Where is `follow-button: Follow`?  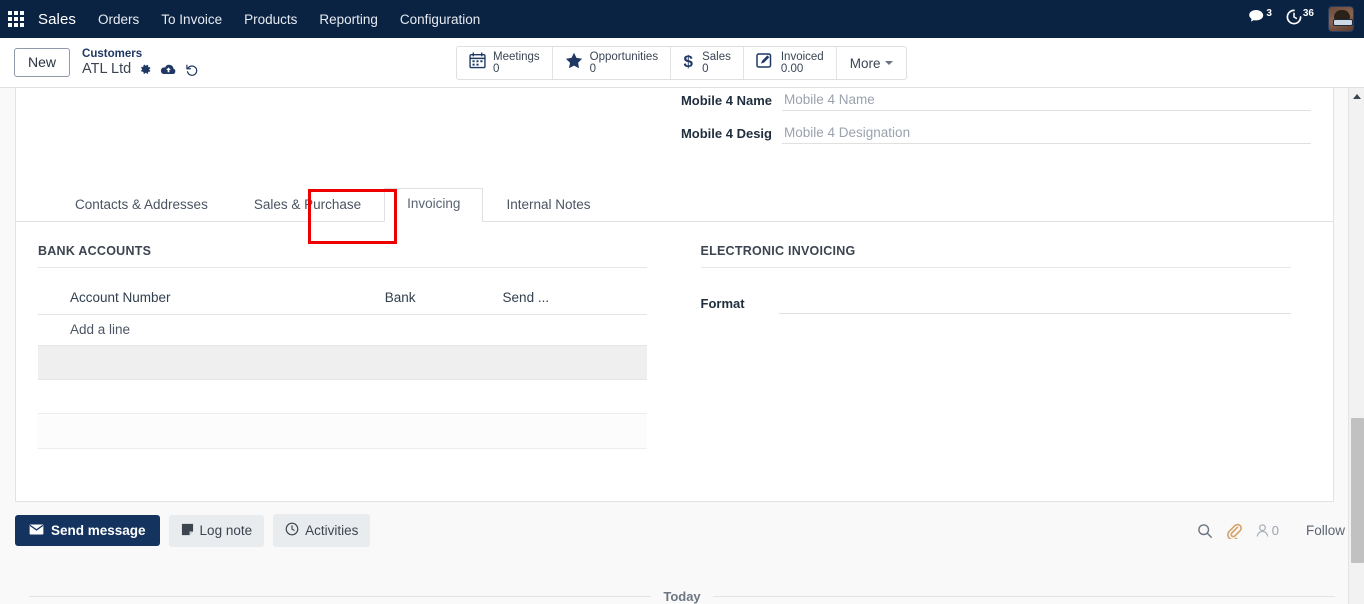 follow-button: Follow is located at coordinates (1325, 530).